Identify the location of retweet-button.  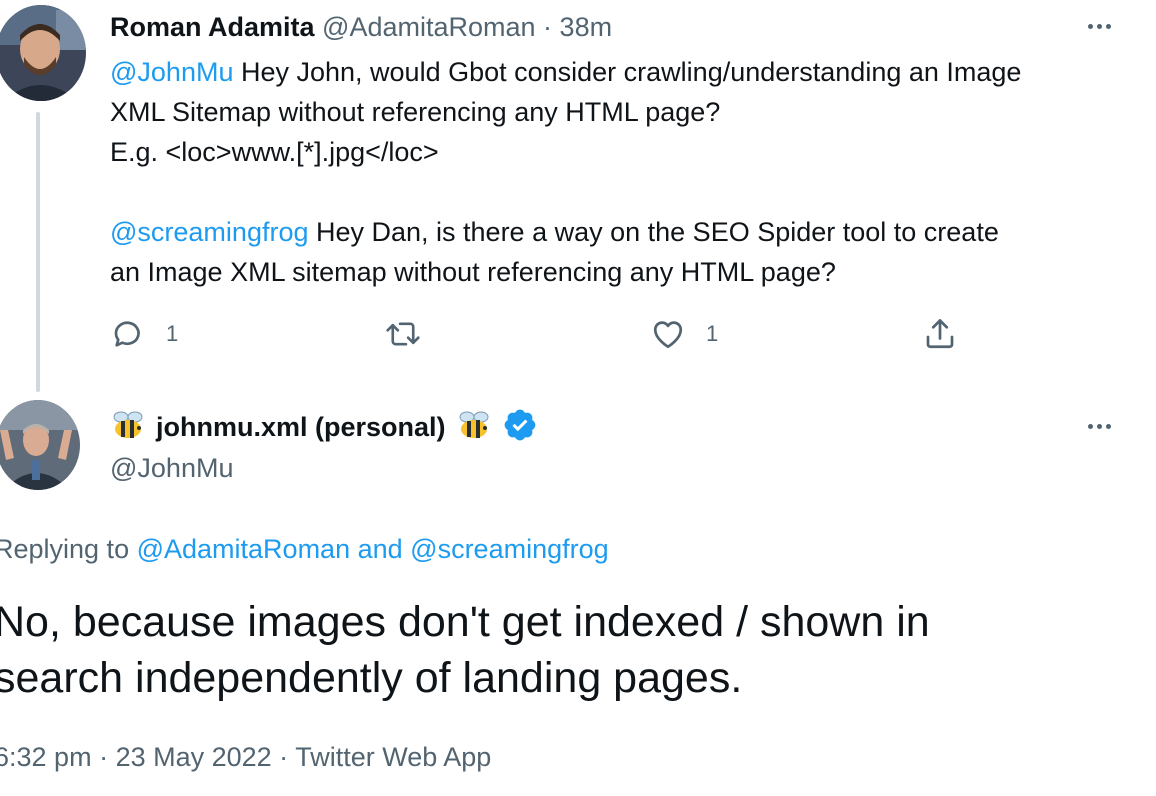
(403, 334).